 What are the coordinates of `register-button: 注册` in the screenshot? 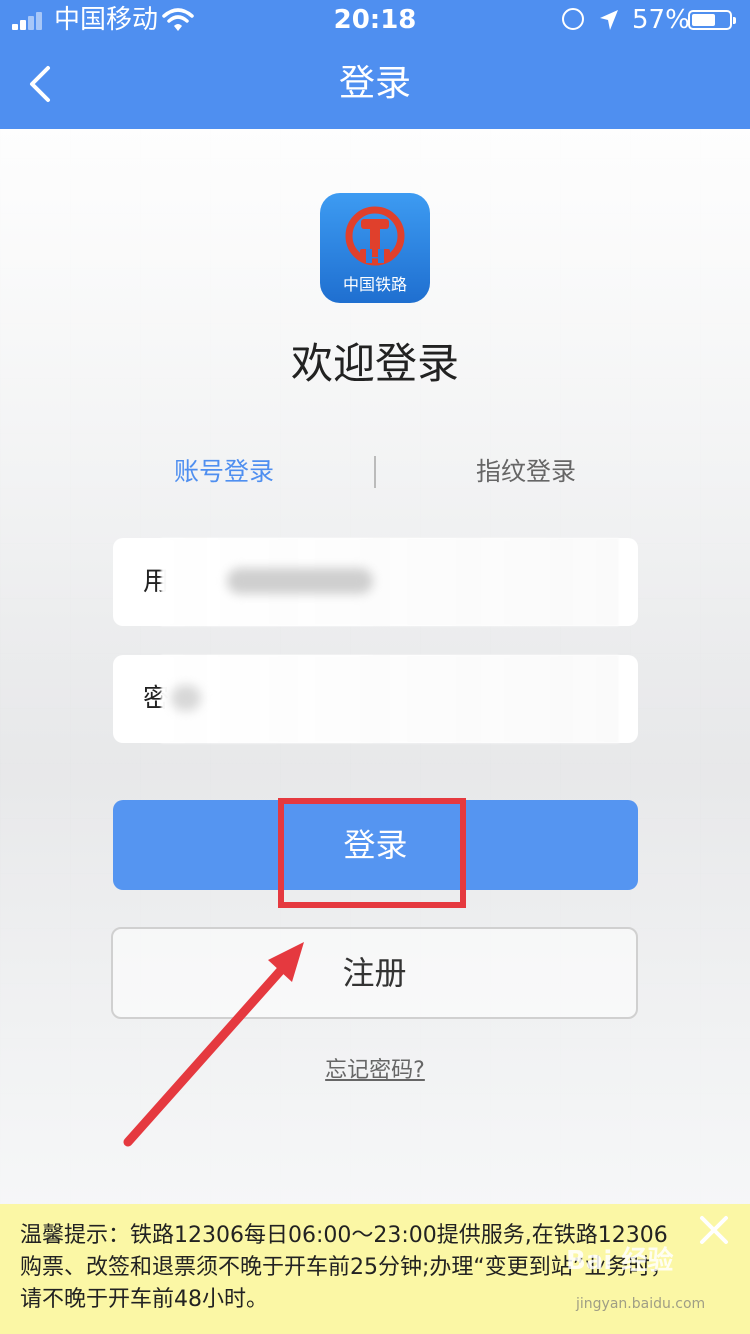 It's located at (374, 973).